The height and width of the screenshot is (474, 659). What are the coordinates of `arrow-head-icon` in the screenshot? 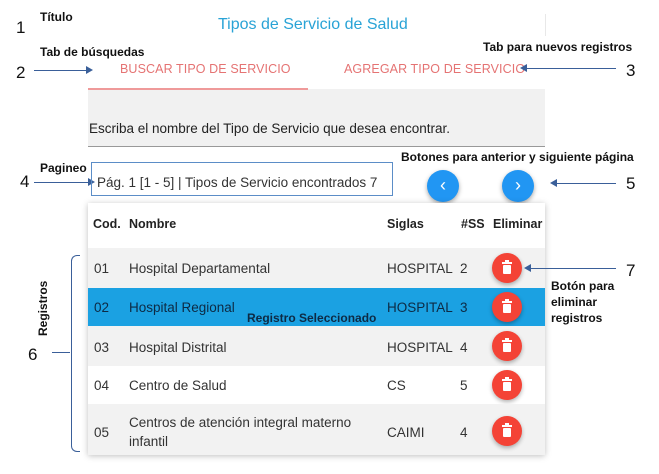 It's located at (527, 268).